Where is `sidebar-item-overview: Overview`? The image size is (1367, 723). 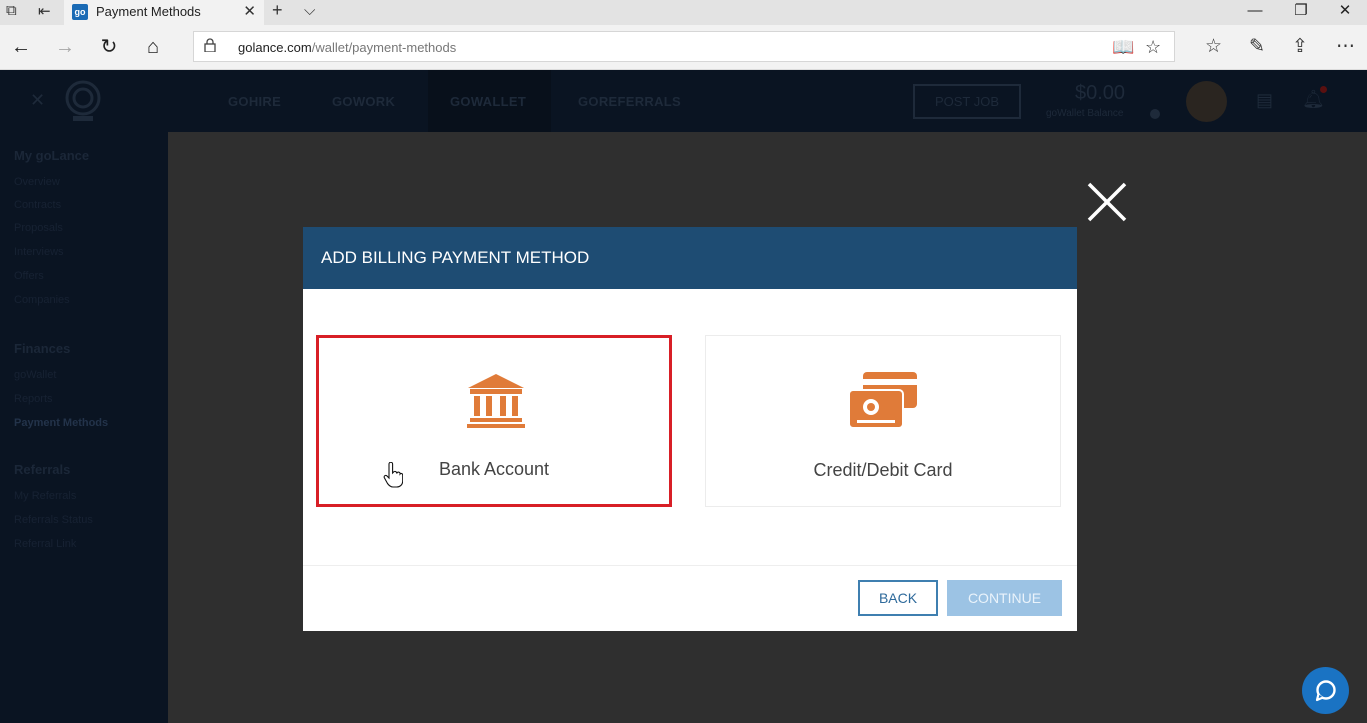
sidebar-item-overview: Overview is located at coordinates (37, 182).